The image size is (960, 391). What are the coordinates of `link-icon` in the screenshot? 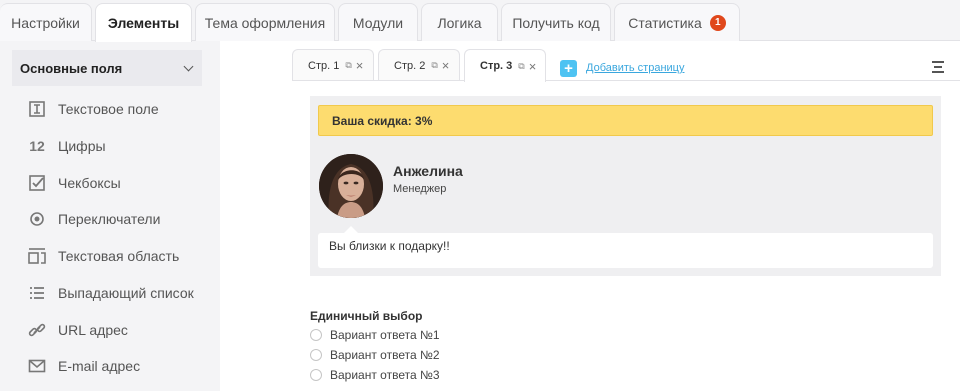 It's located at (37, 330).